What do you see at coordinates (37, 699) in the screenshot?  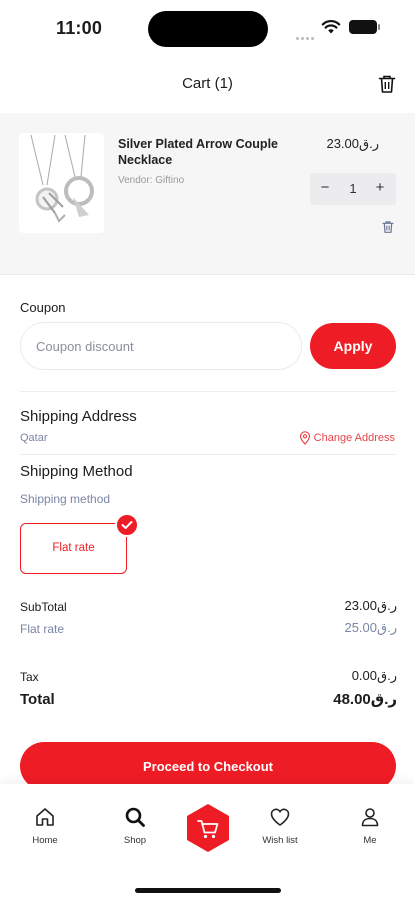 I see `total-label: Total` at bounding box center [37, 699].